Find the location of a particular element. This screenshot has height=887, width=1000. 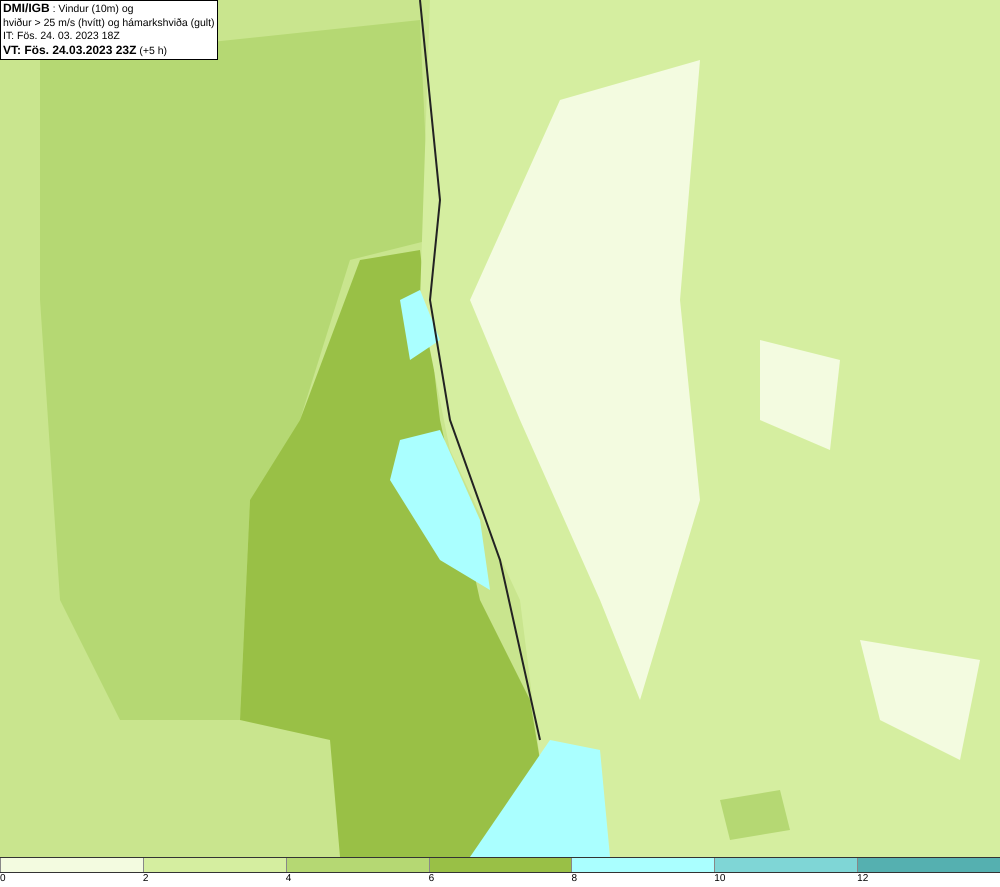

info-text: VT: Fös. 24.03.2023 23Z (+5 h) is located at coordinates (85, 51).